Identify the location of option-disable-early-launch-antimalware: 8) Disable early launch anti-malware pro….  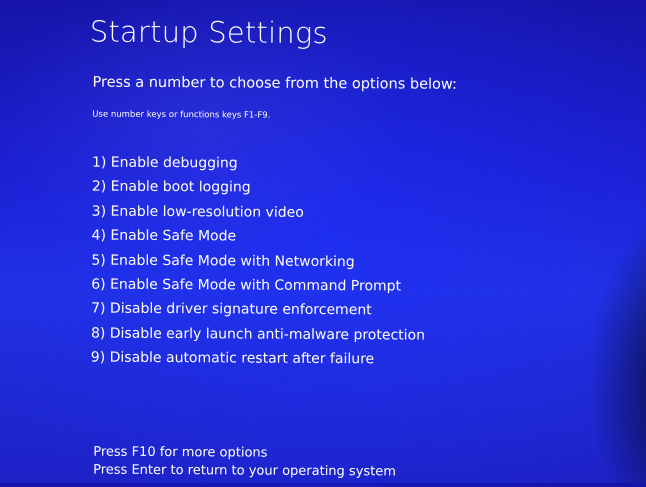
(258, 334).